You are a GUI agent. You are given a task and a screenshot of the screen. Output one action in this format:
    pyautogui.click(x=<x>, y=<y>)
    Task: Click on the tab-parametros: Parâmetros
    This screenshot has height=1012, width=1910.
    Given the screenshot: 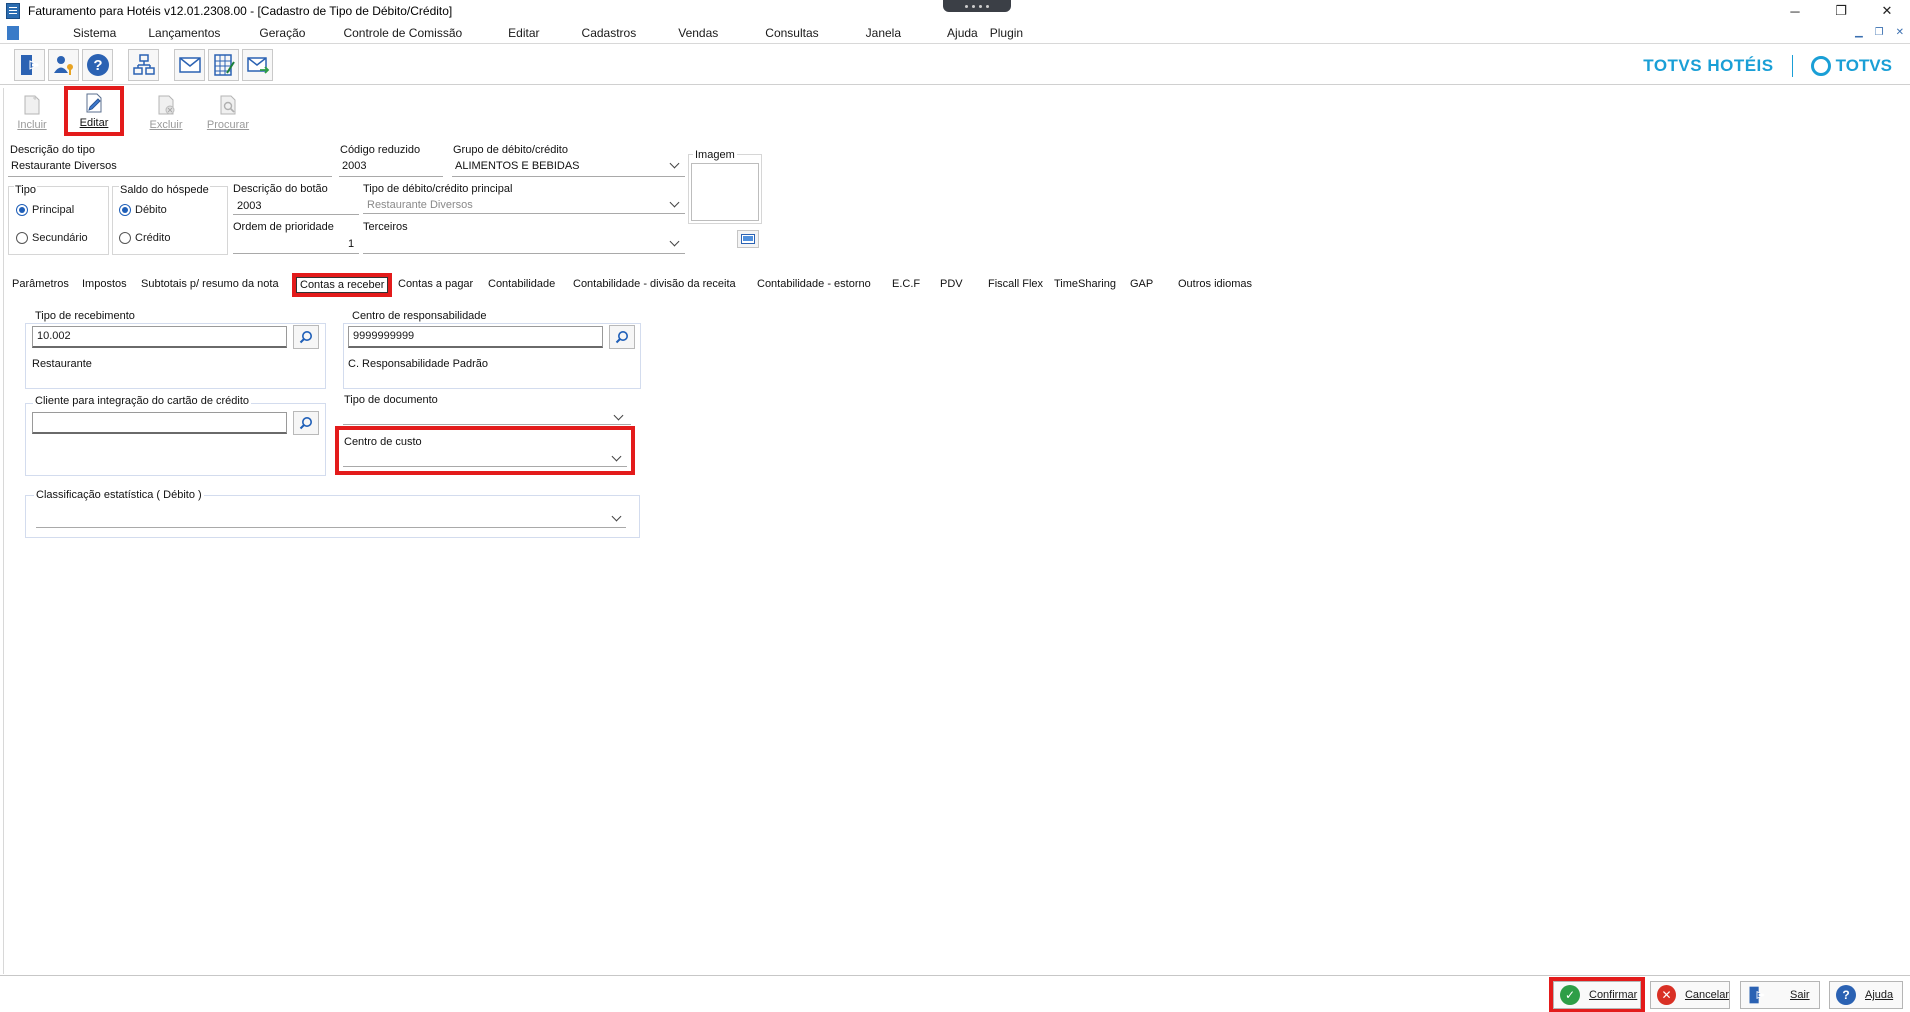 What is the action you would take?
    pyautogui.click(x=40, y=284)
    